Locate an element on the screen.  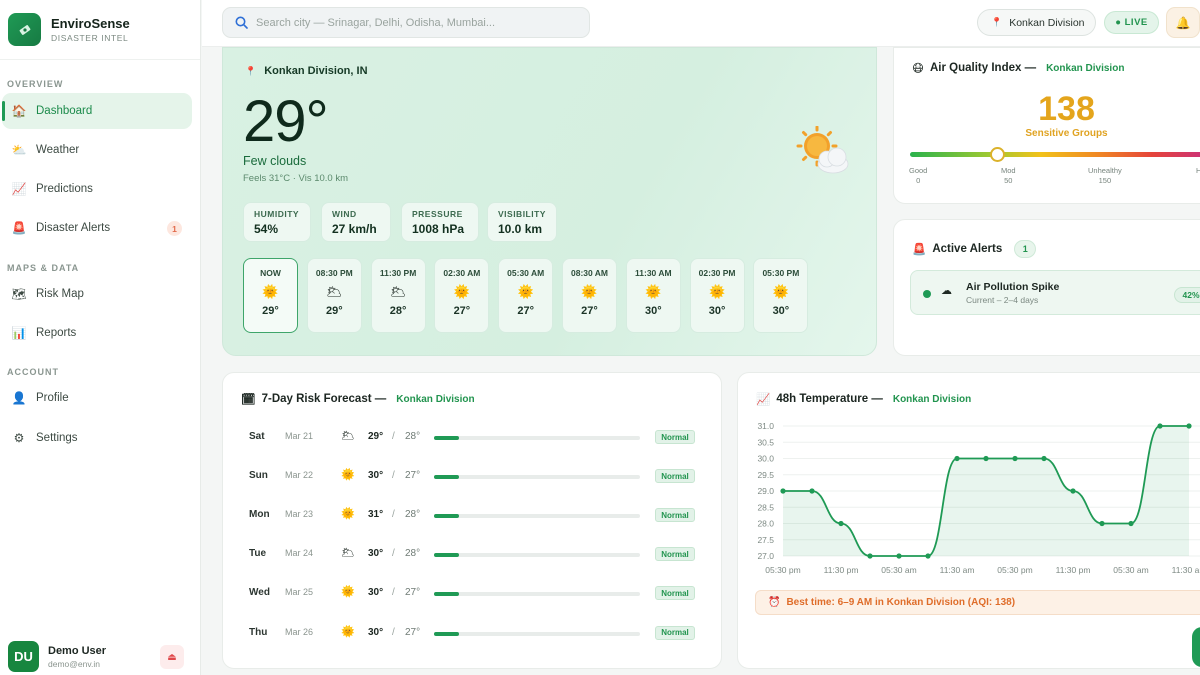
scale-value: 150 is located at coordinates (1105, 180).